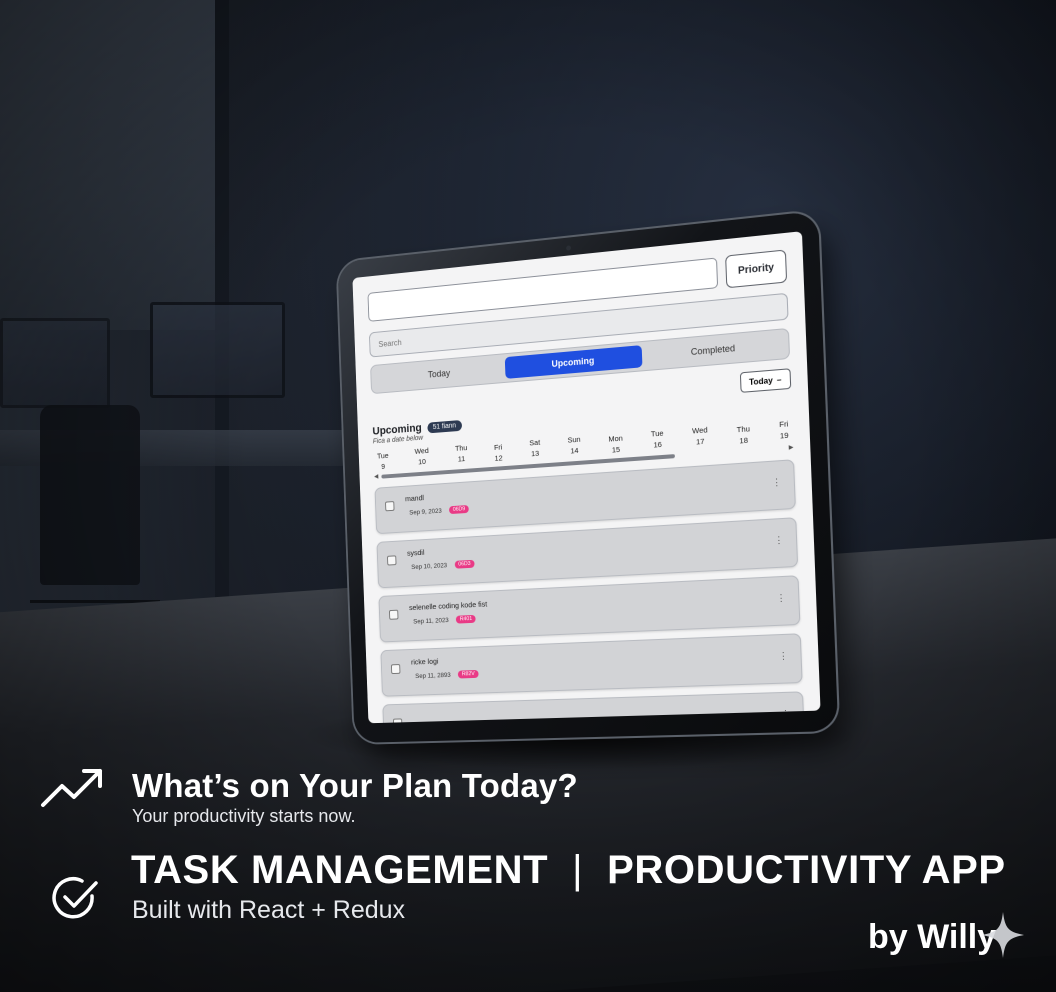 This screenshot has width=1056, height=992. Describe the element at coordinates (700, 441) in the screenshot. I see `date-number: 17` at that location.